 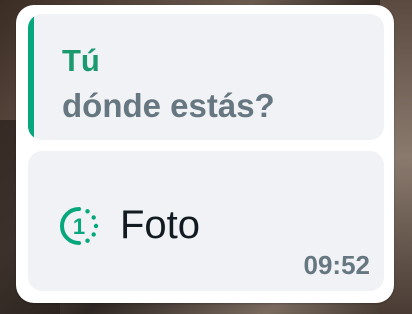 What do you see at coordinates (81, 60) in the screenshot?
I see `quote-author: Tú` at bounding box center [81, 60].